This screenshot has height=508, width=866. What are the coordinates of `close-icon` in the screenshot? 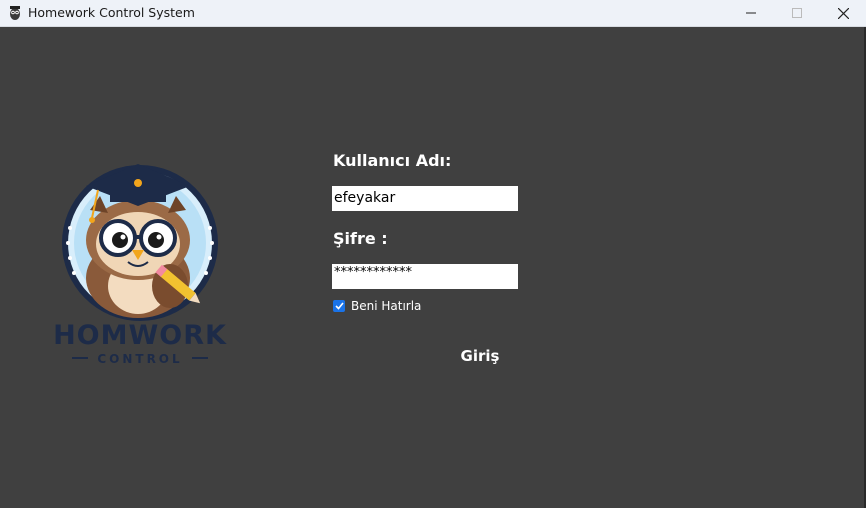 It's located at (843, 13).